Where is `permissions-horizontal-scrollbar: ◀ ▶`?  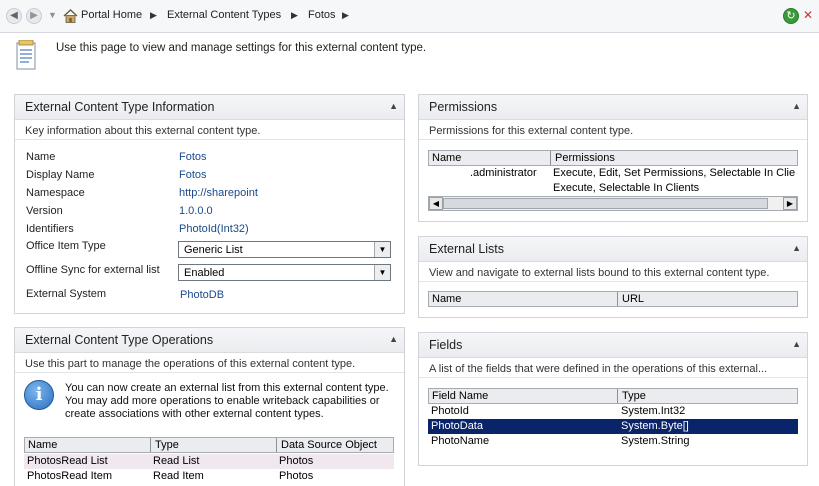
permissions-horizontal-scrollbar: ◀ ▶ is located at coordinates (613, 203).